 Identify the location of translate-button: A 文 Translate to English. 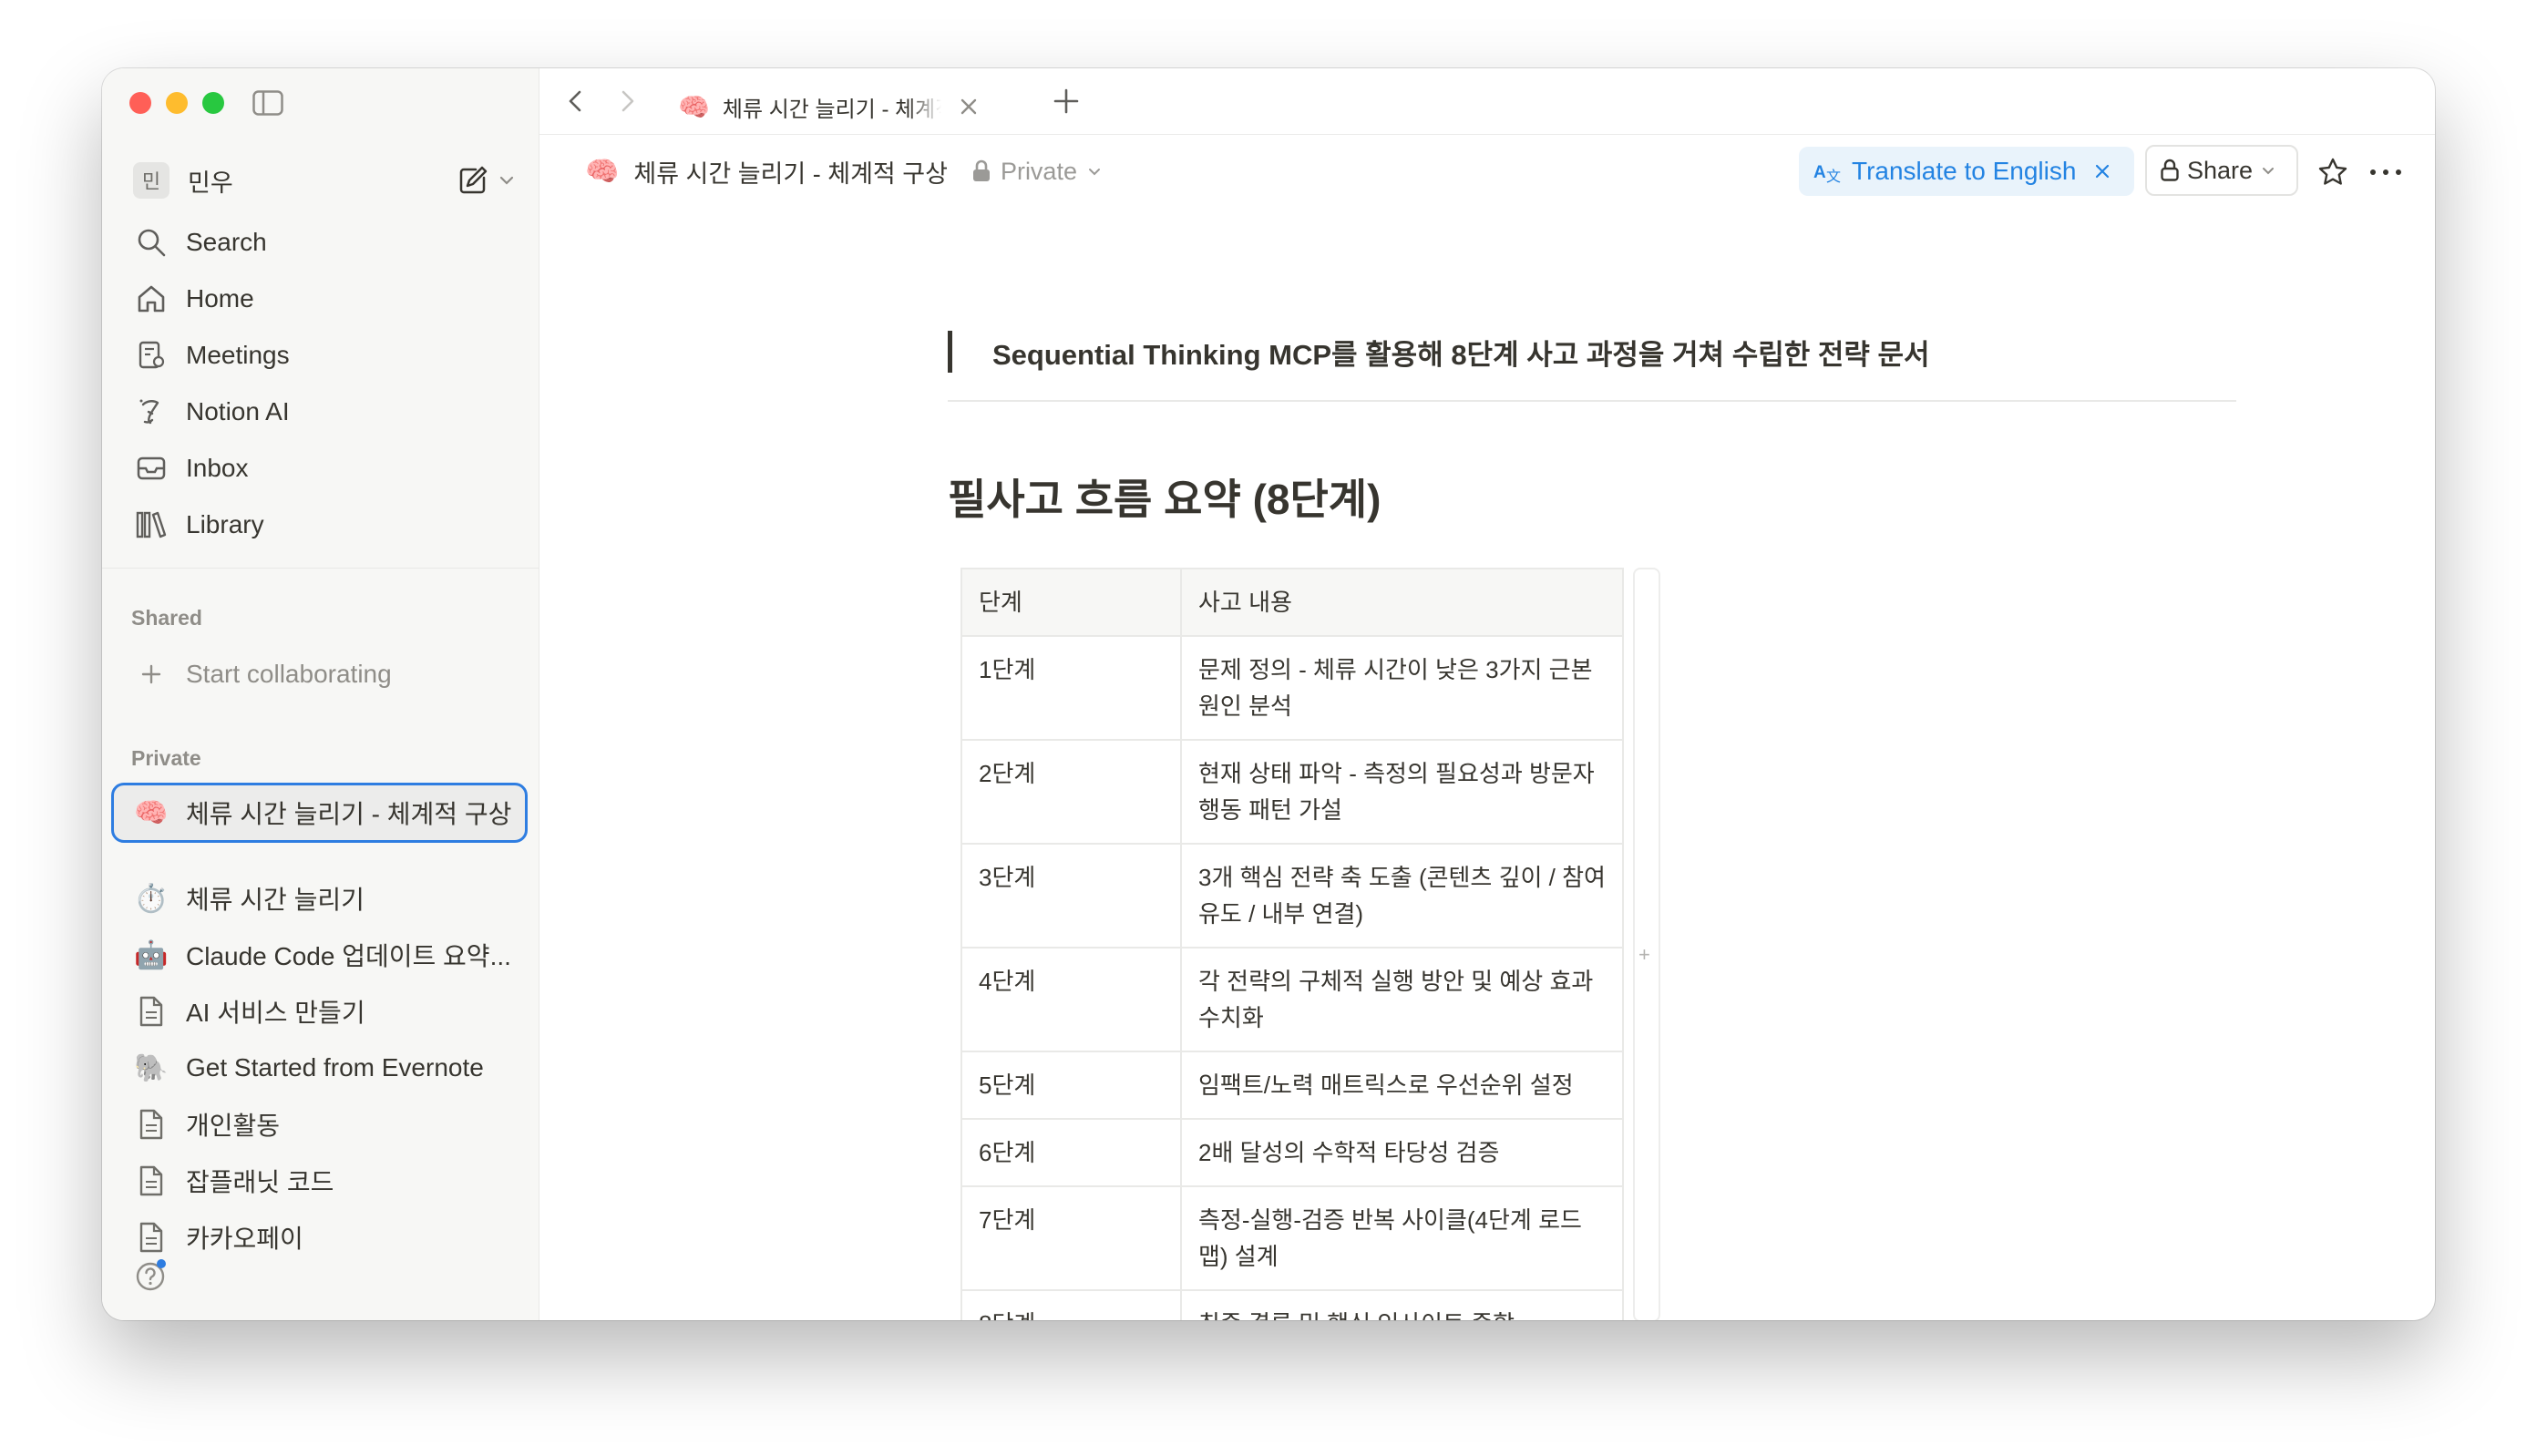
(1966, 171).